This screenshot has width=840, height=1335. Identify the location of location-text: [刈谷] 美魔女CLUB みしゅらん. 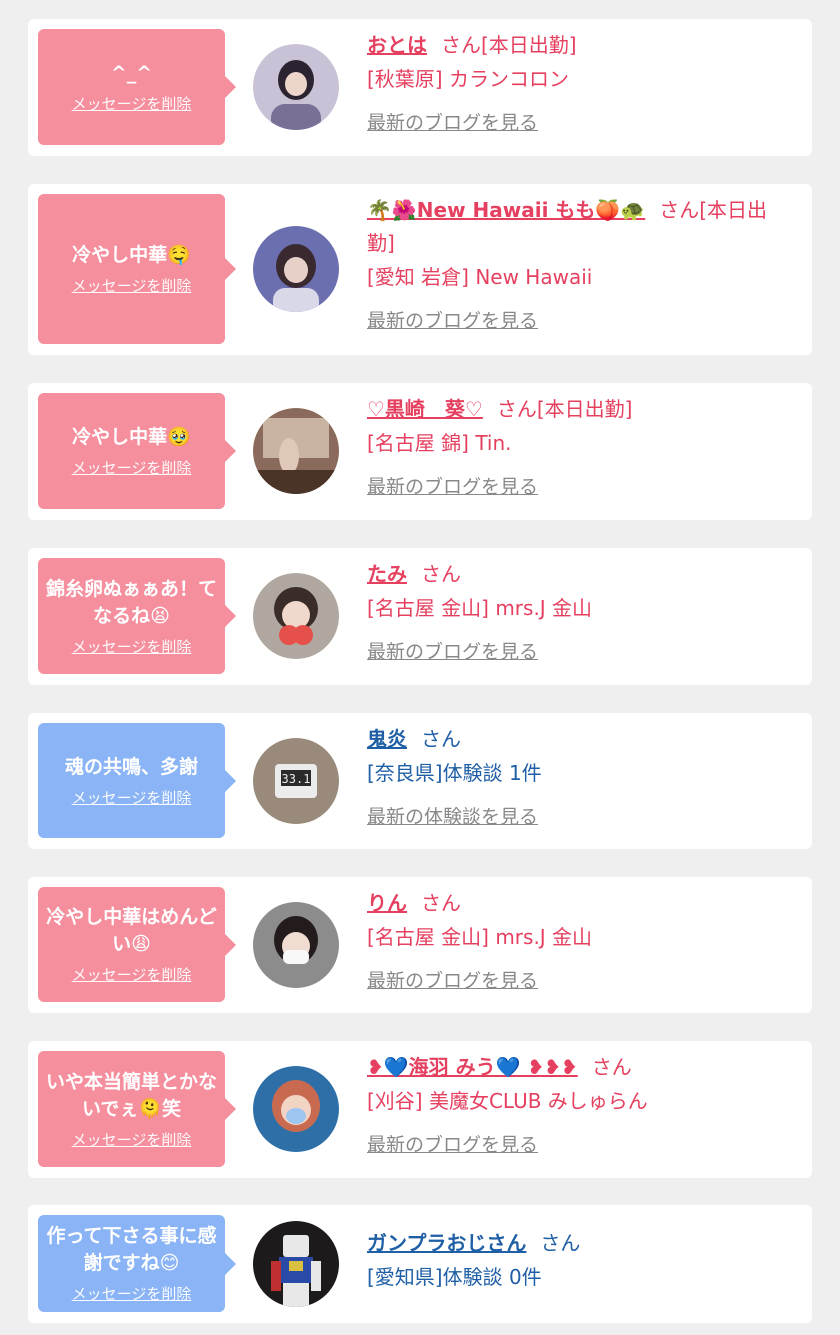
(507, 1101).